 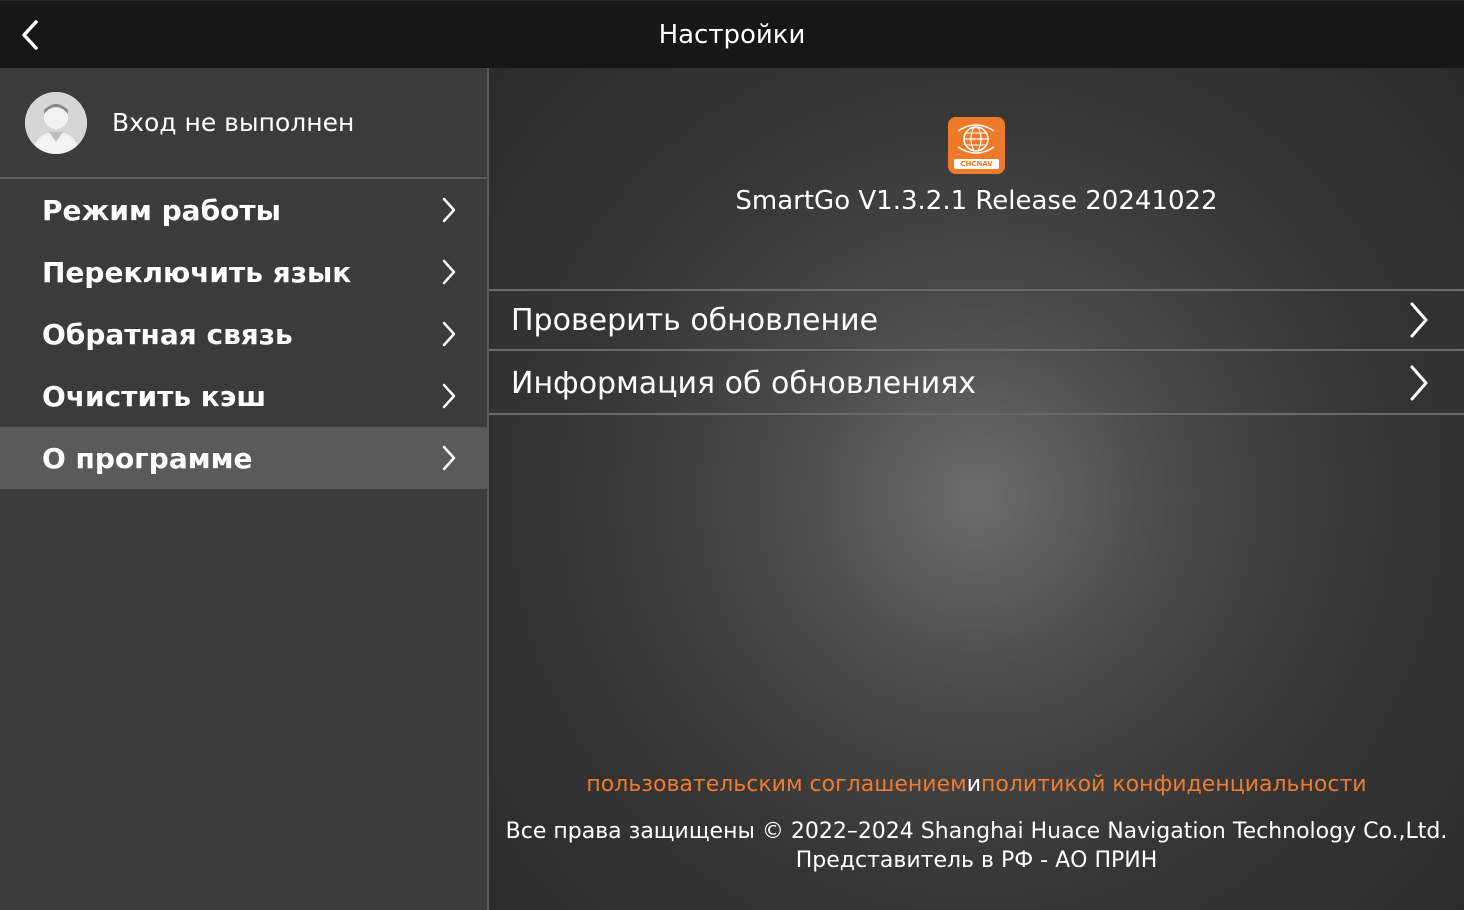 What do you see at coordinates (233, 122) in the screenshot?
I see `login-status-label: Вход не выполнен` at bounding box center [233, 122].